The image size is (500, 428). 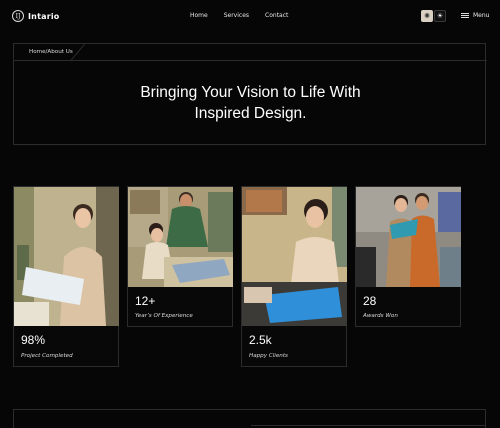 I want to click on sun-outline-icon: ☀, so click(x=440, y=16).